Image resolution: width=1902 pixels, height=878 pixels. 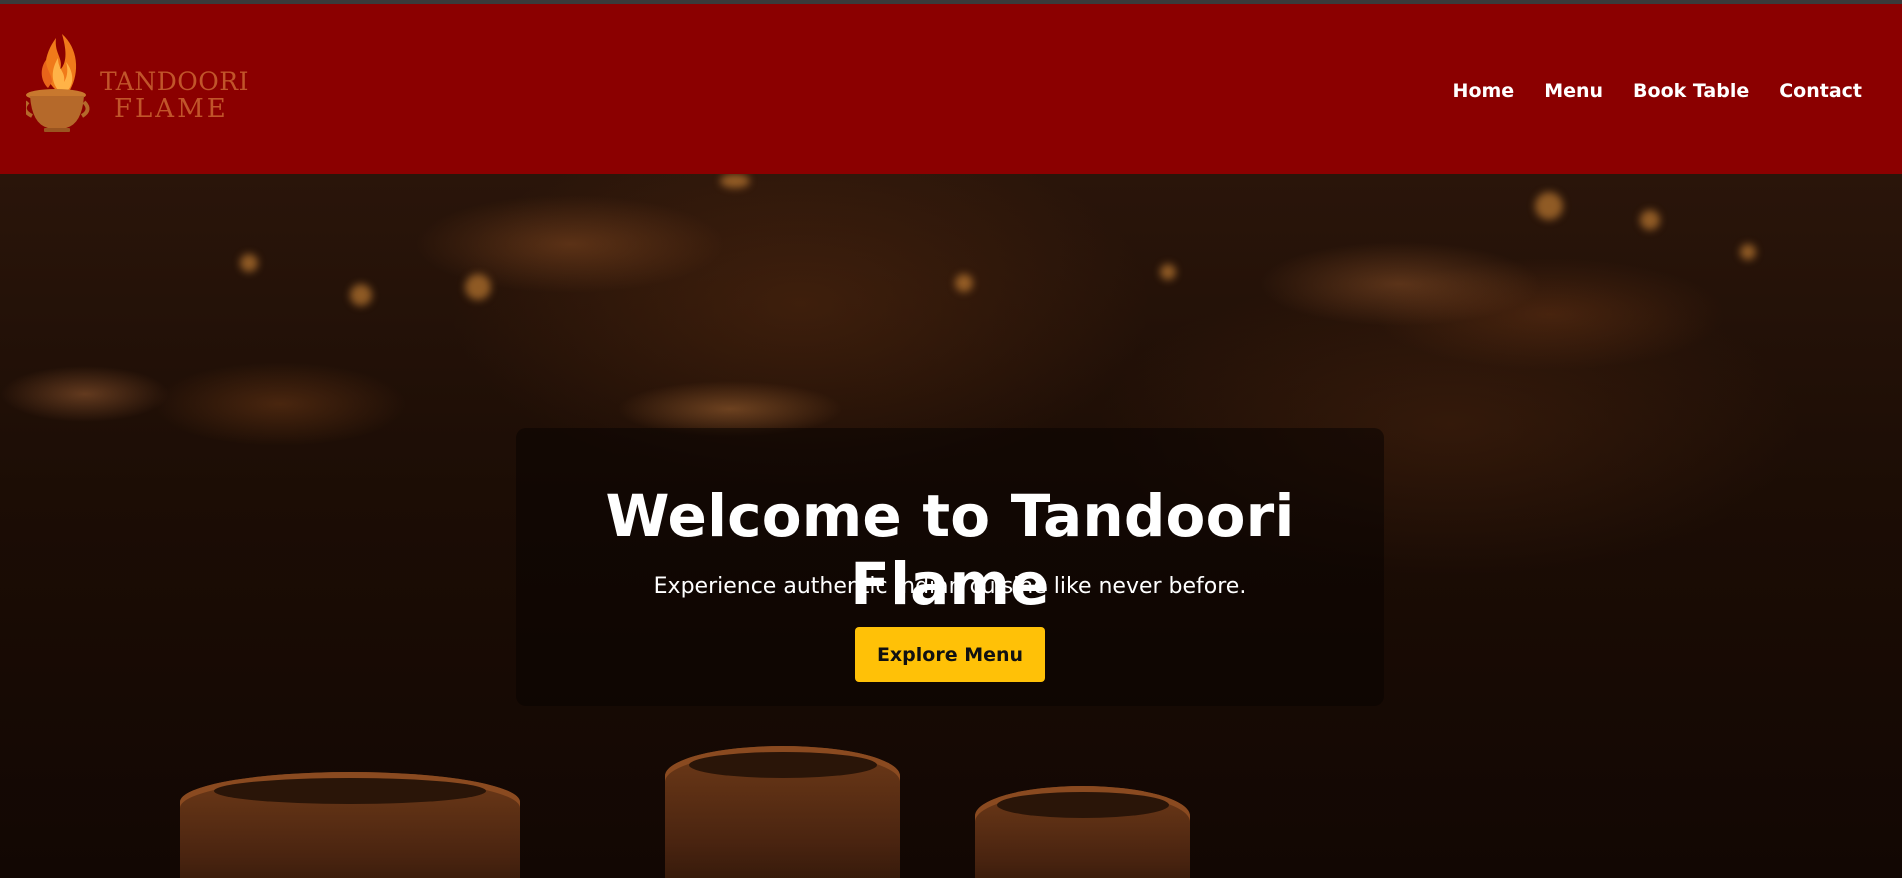 What do you see at coordinates (174, 81) in the screenshot?
I see `logo-text-line1: TANDOORI` at bounding box center [174, 81].